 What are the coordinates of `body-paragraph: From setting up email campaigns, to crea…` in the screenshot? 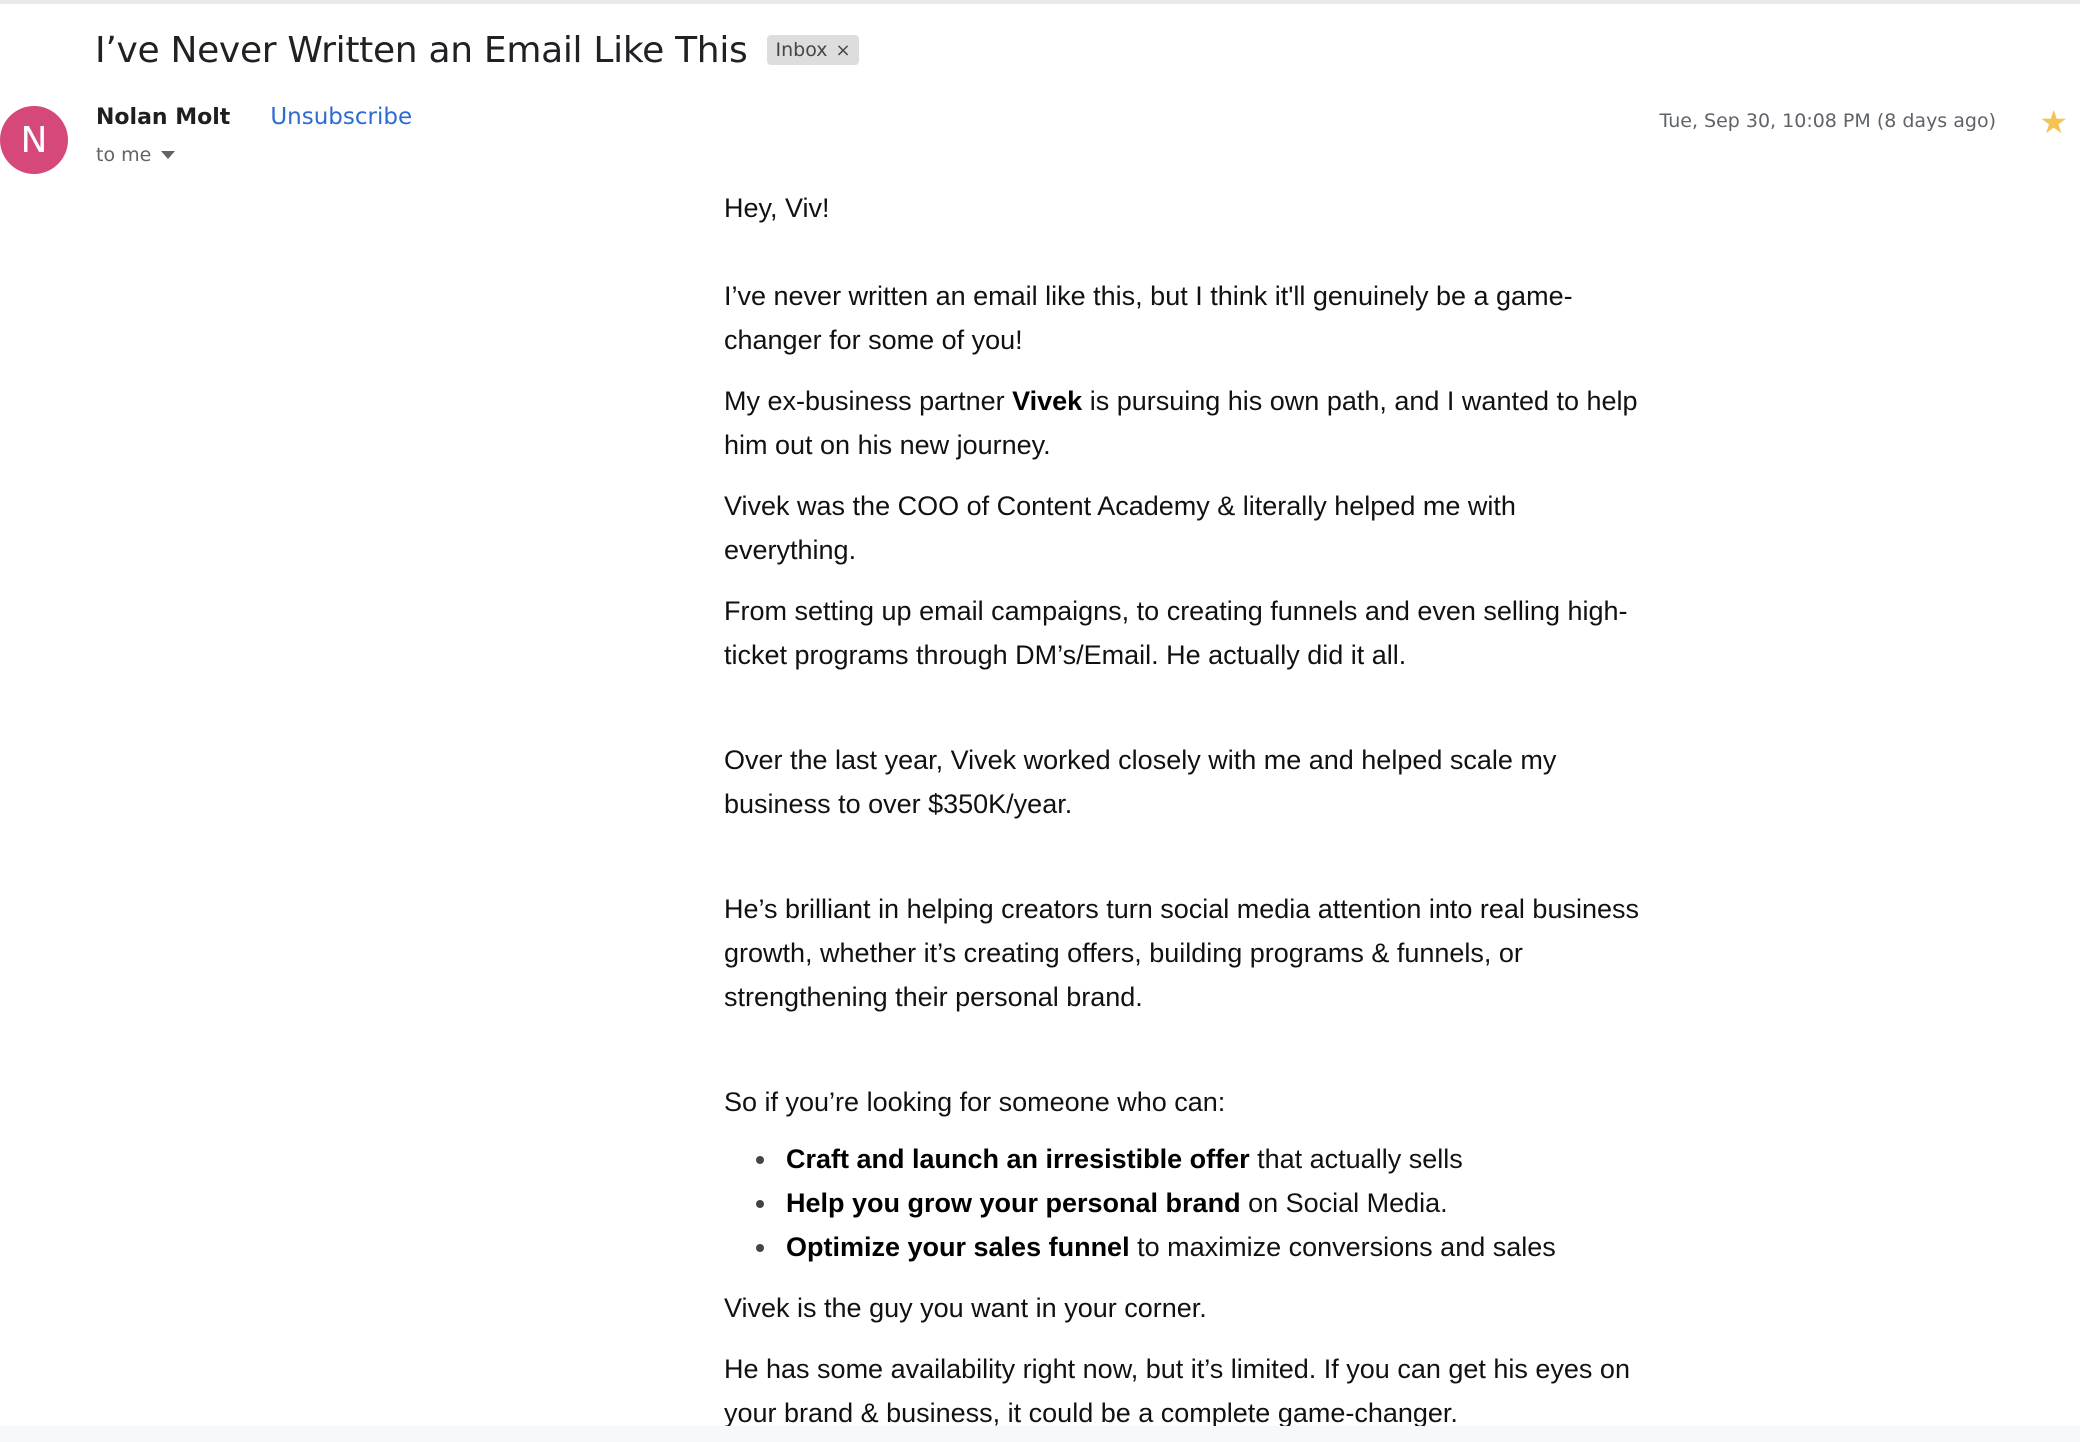 It's located at (1176, 633).